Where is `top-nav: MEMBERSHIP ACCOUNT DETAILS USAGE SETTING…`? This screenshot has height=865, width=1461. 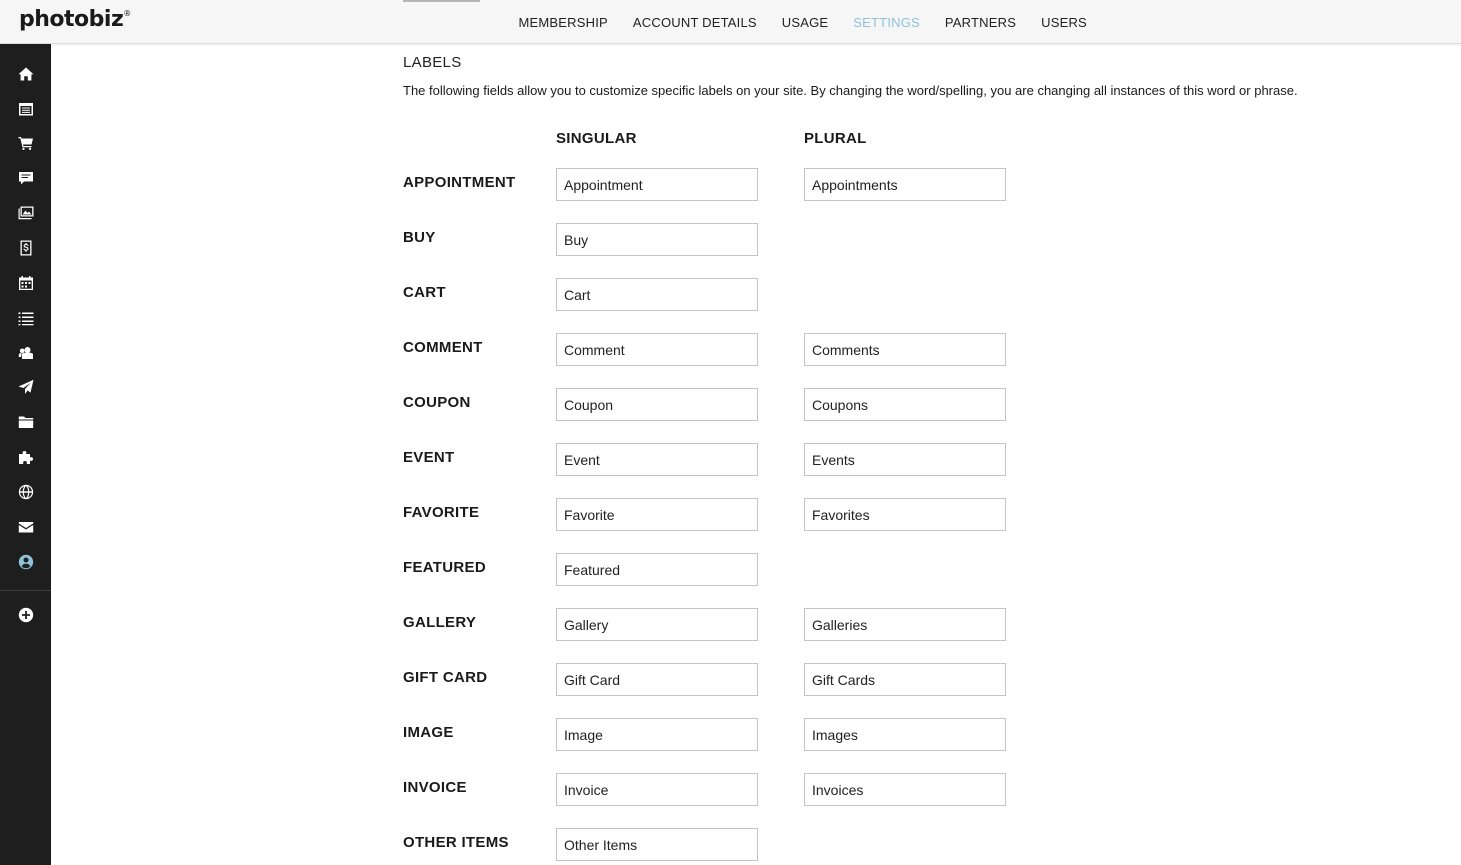 top-nav: MEMBERSHIP ACCOUNT DETAILS USAGE SETTING… is located at coordinates (802, 22).